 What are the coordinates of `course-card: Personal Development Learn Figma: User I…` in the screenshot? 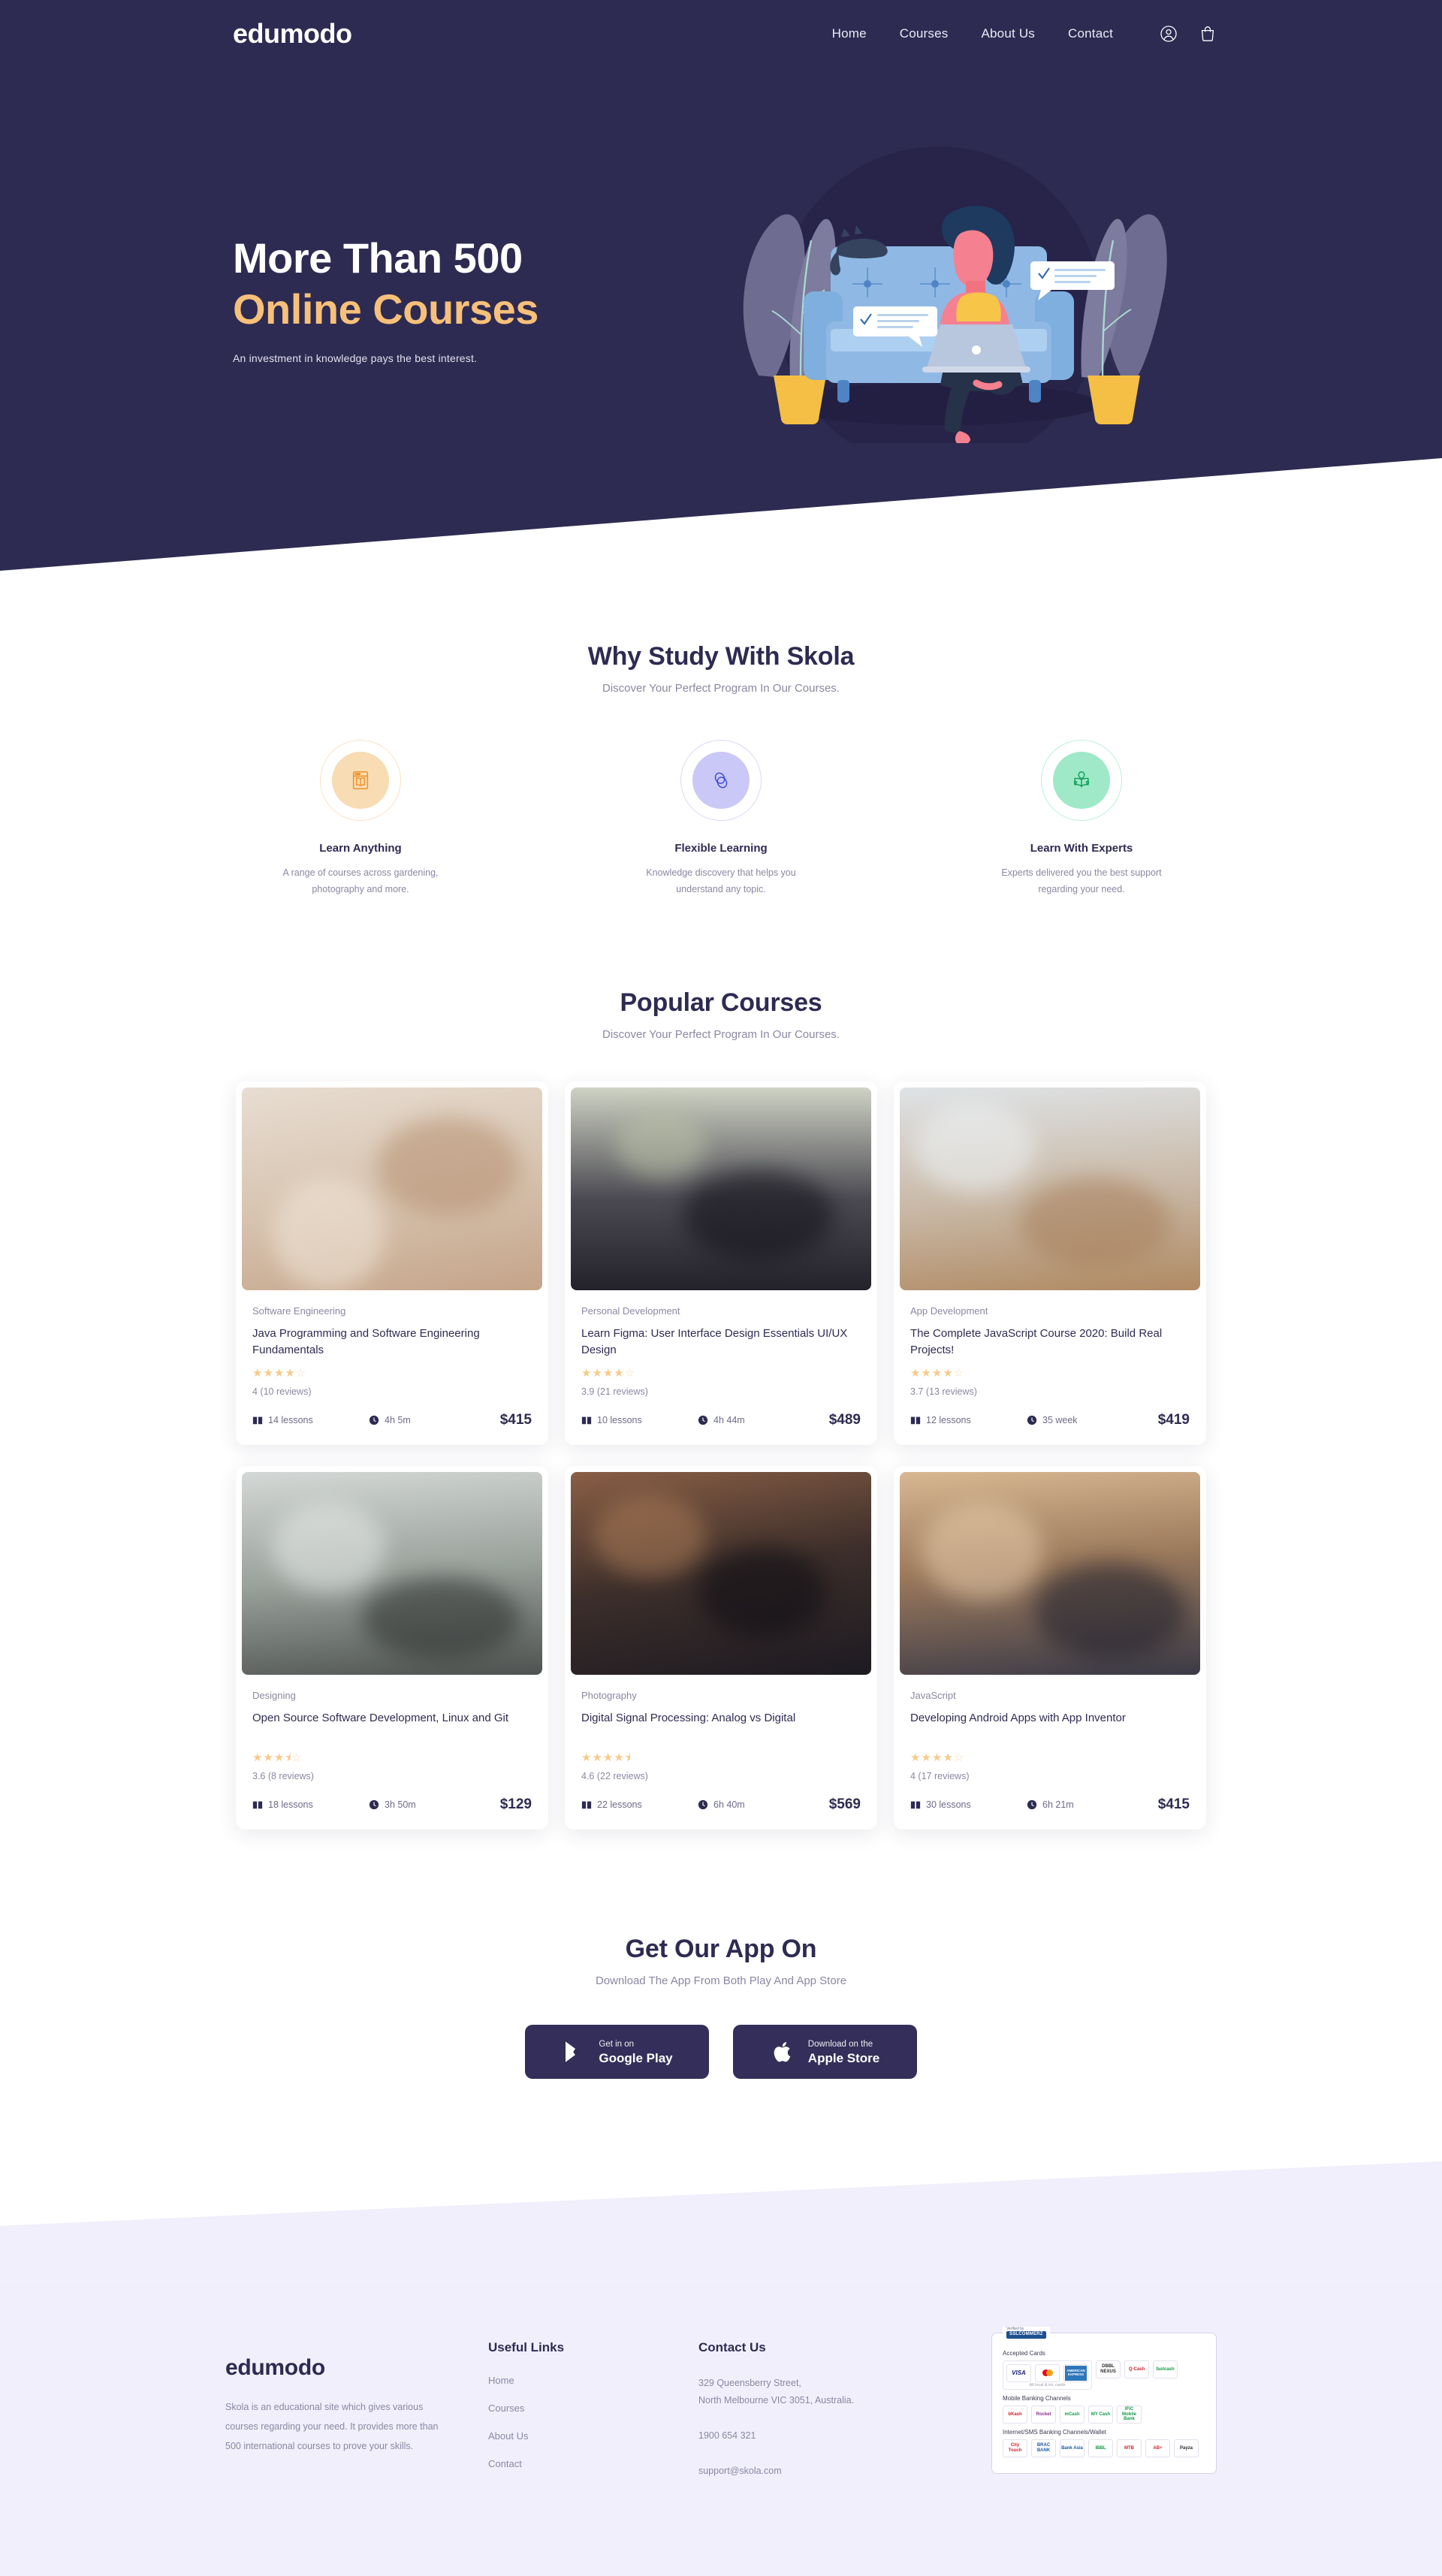 It's located at (721, 1263).